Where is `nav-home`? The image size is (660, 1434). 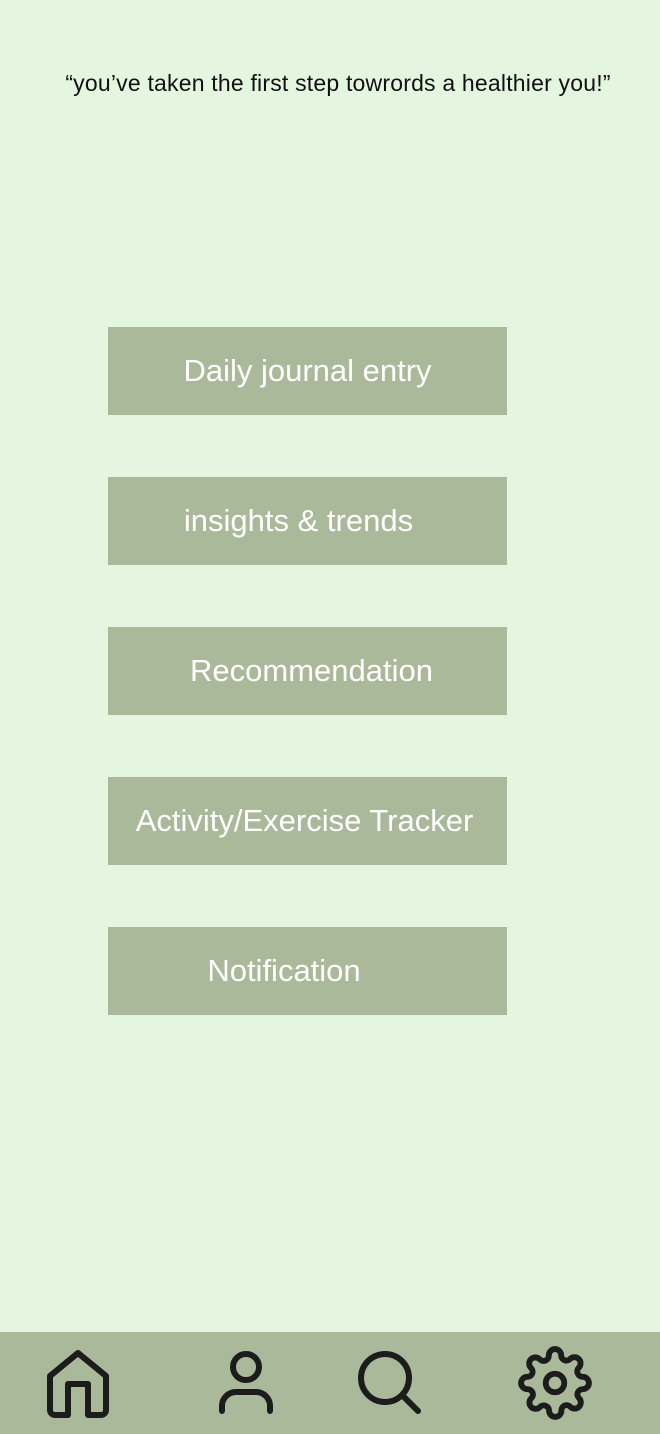 nav-home is located at coordinates (78, 1383).